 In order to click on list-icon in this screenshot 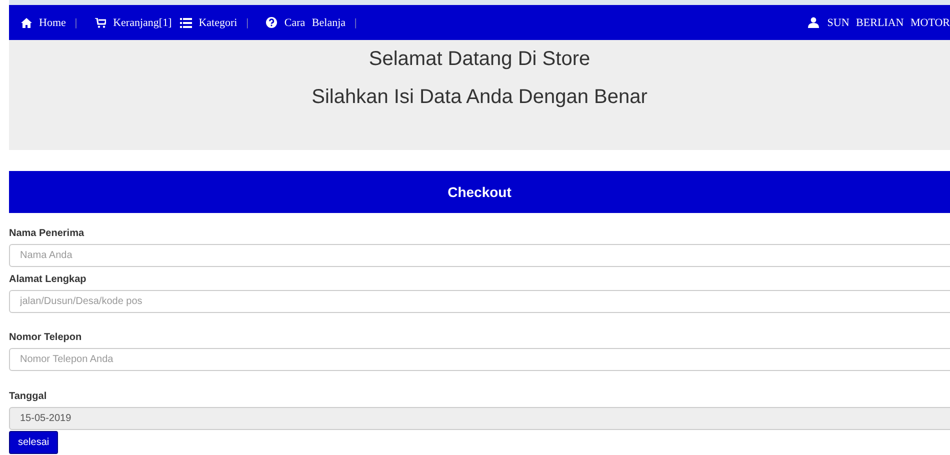, I will do `click(186, 23)`.